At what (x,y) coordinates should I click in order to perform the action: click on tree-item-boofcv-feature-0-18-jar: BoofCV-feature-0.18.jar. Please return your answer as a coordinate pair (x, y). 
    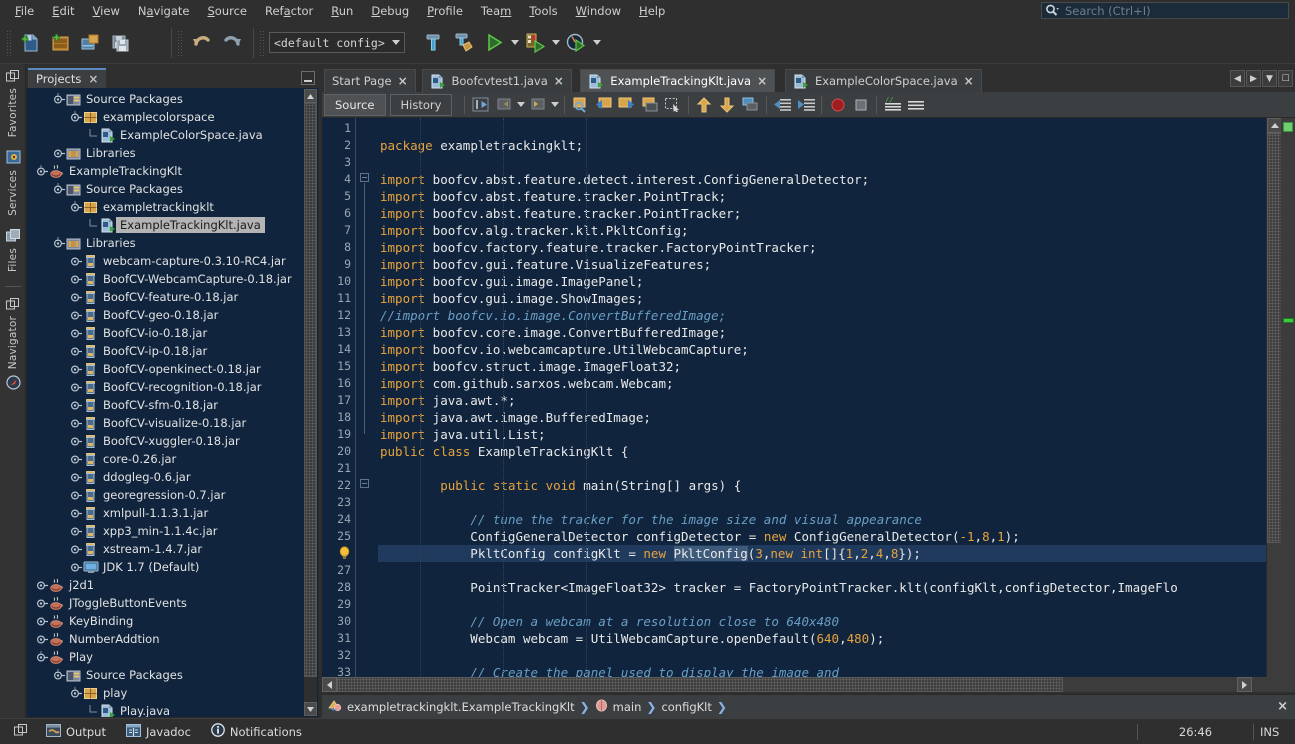
    Looking at the image, I should click on (172, 297).